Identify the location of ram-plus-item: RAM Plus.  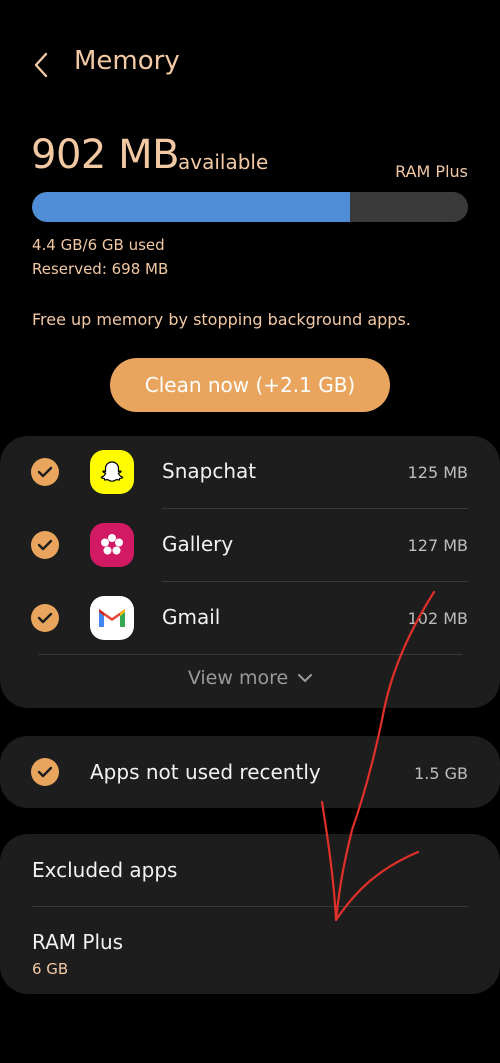
(77, 942).